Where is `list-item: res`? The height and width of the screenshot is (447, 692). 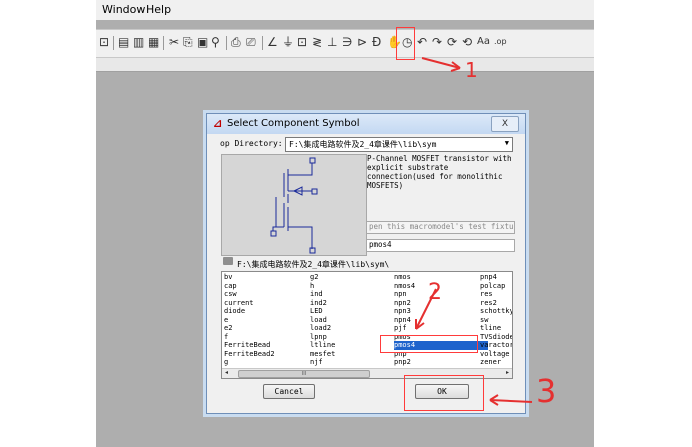
list-item: res is located at coordinates (496, 294).